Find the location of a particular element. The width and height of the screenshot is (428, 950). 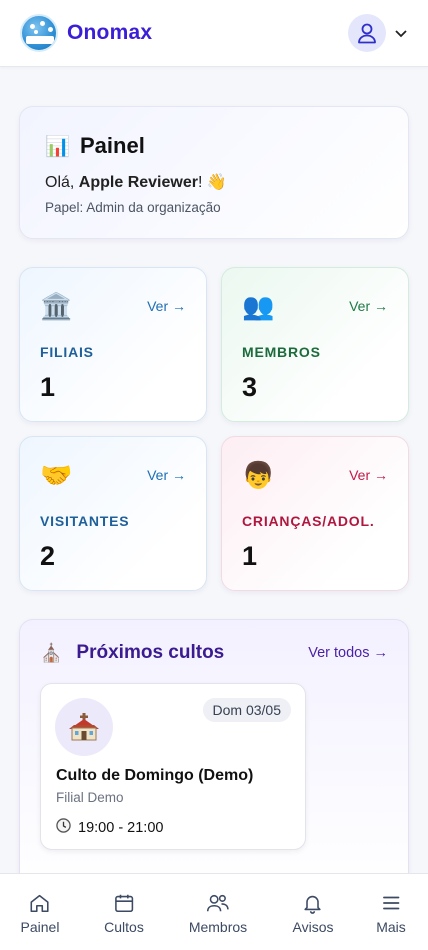

menu-icon is located at coordinates (391, 903).